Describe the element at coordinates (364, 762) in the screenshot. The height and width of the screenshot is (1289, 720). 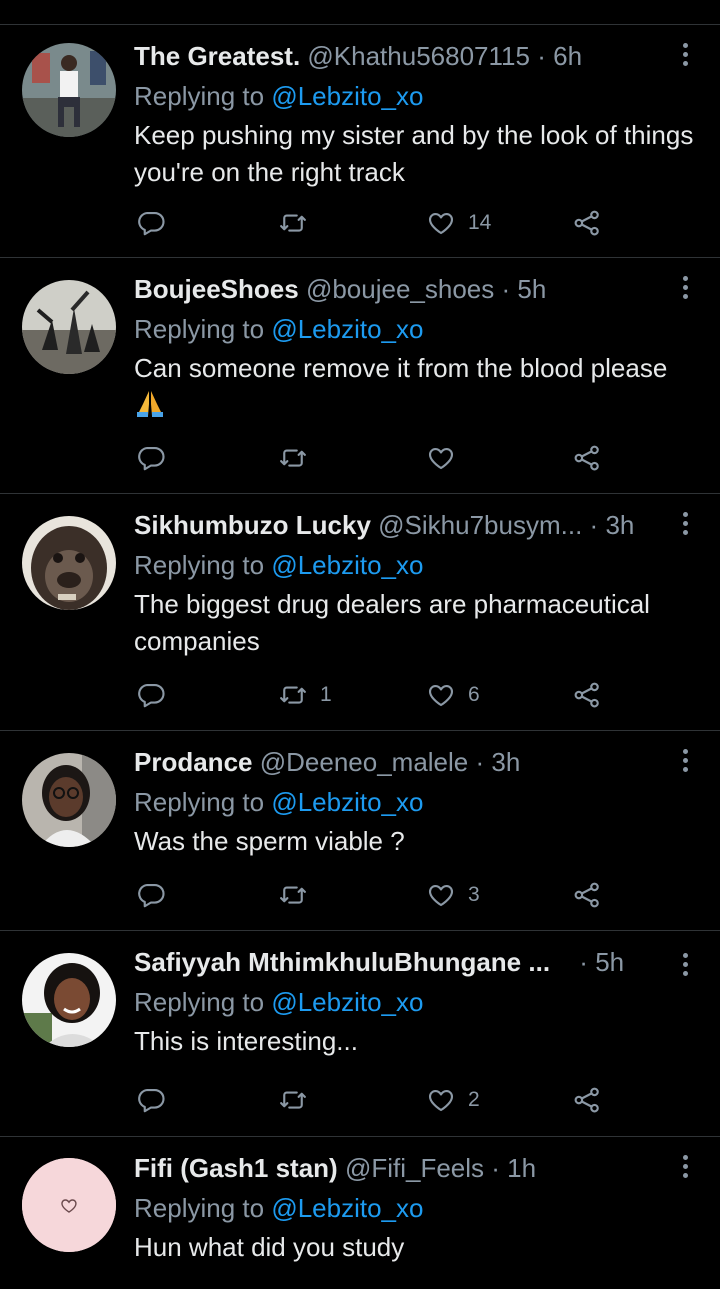
I see `user-handle: @Deeneo_malele` at that location.